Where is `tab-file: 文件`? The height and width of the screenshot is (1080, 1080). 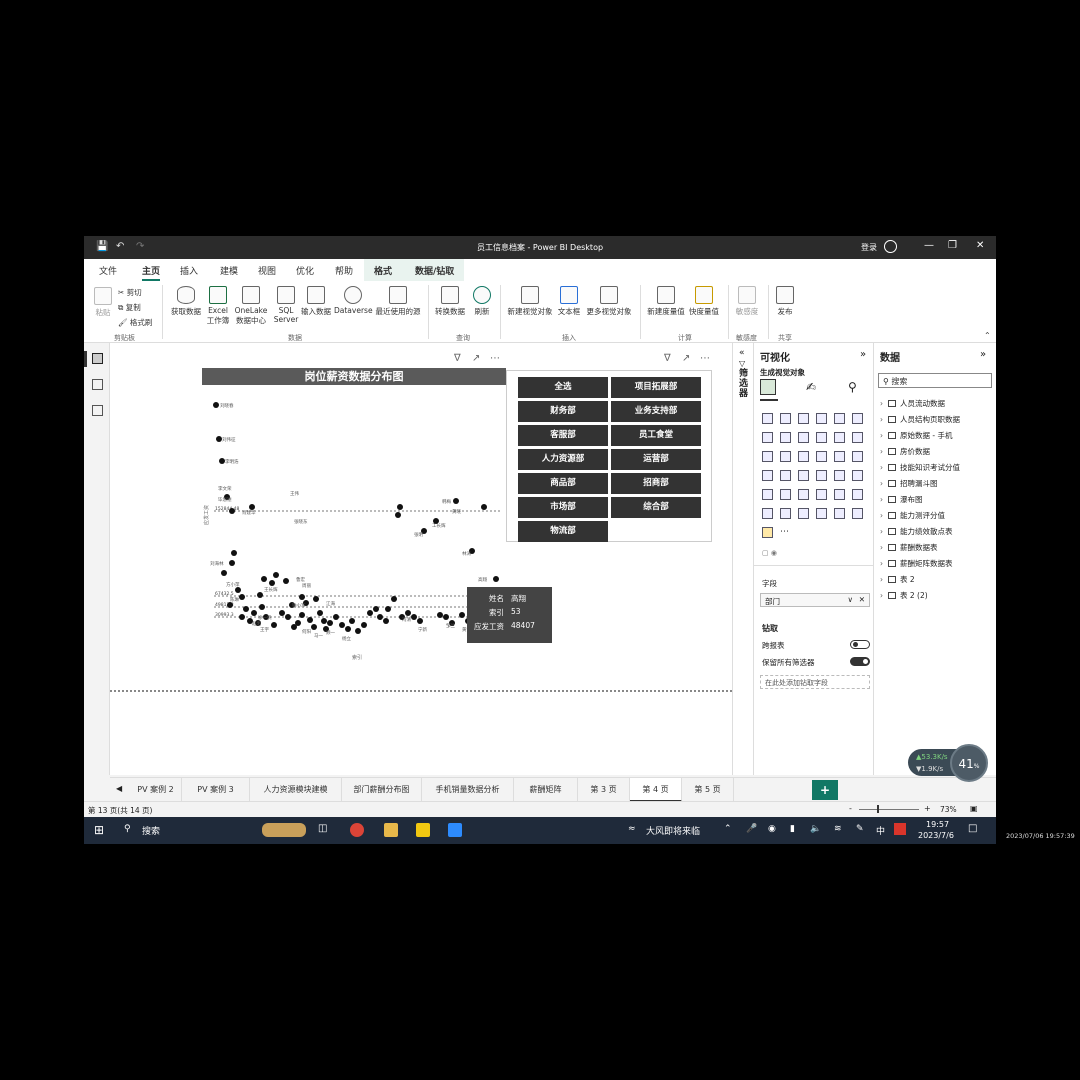 tab-file: 文件 is located at coordinates (108, 270).